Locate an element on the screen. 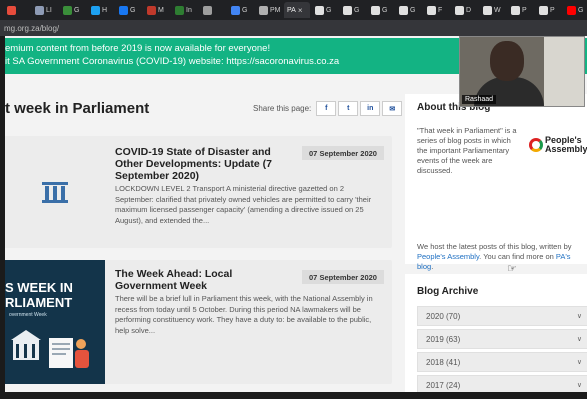 The width and height of the screenshot is (587, 399). tab-label: M is located at coordinates (161, 10).